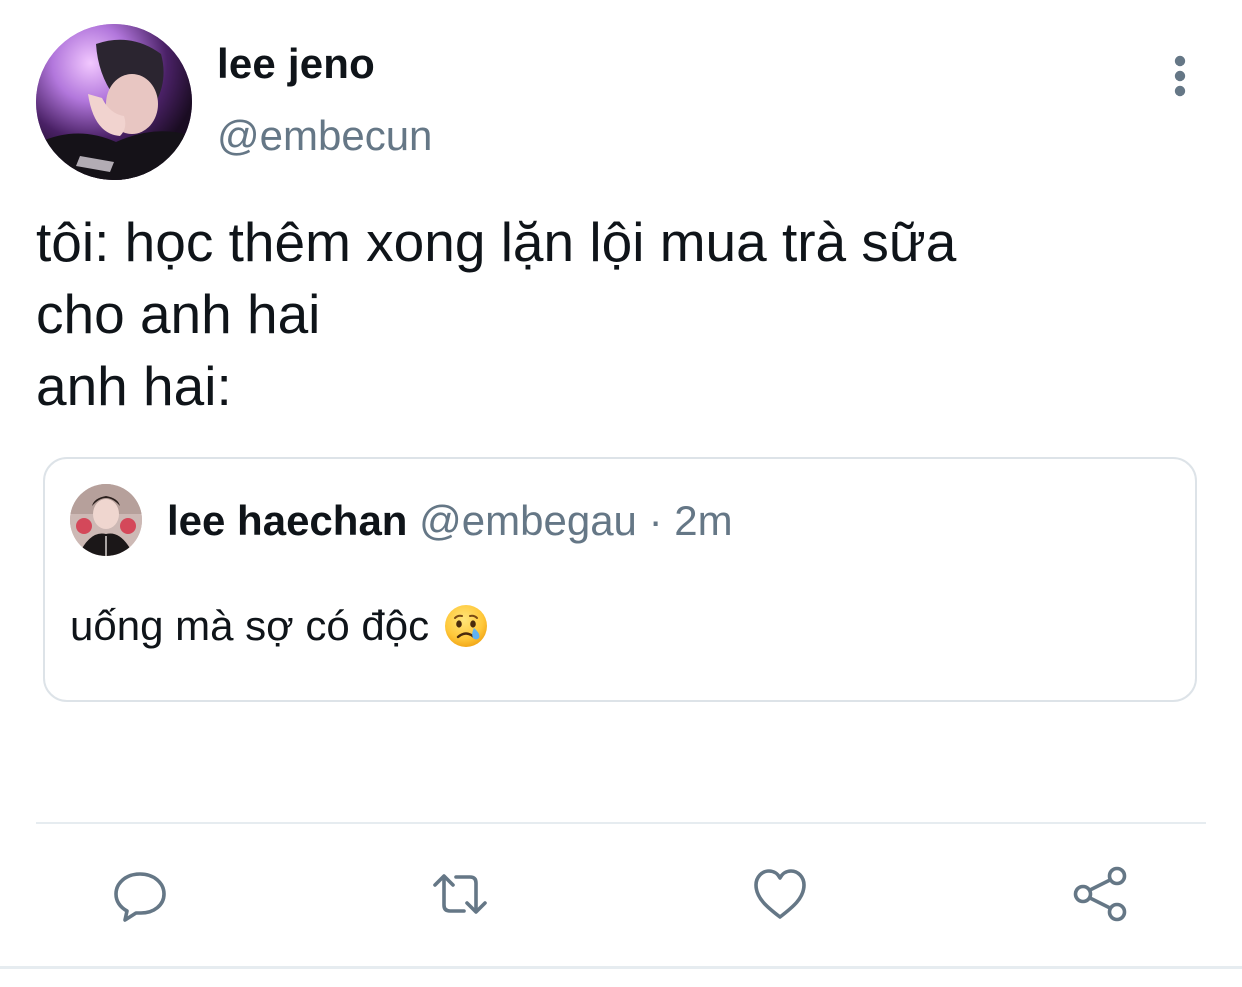 The image size is (1242, 987). I want to click on author-avatar, so click(114, 102).